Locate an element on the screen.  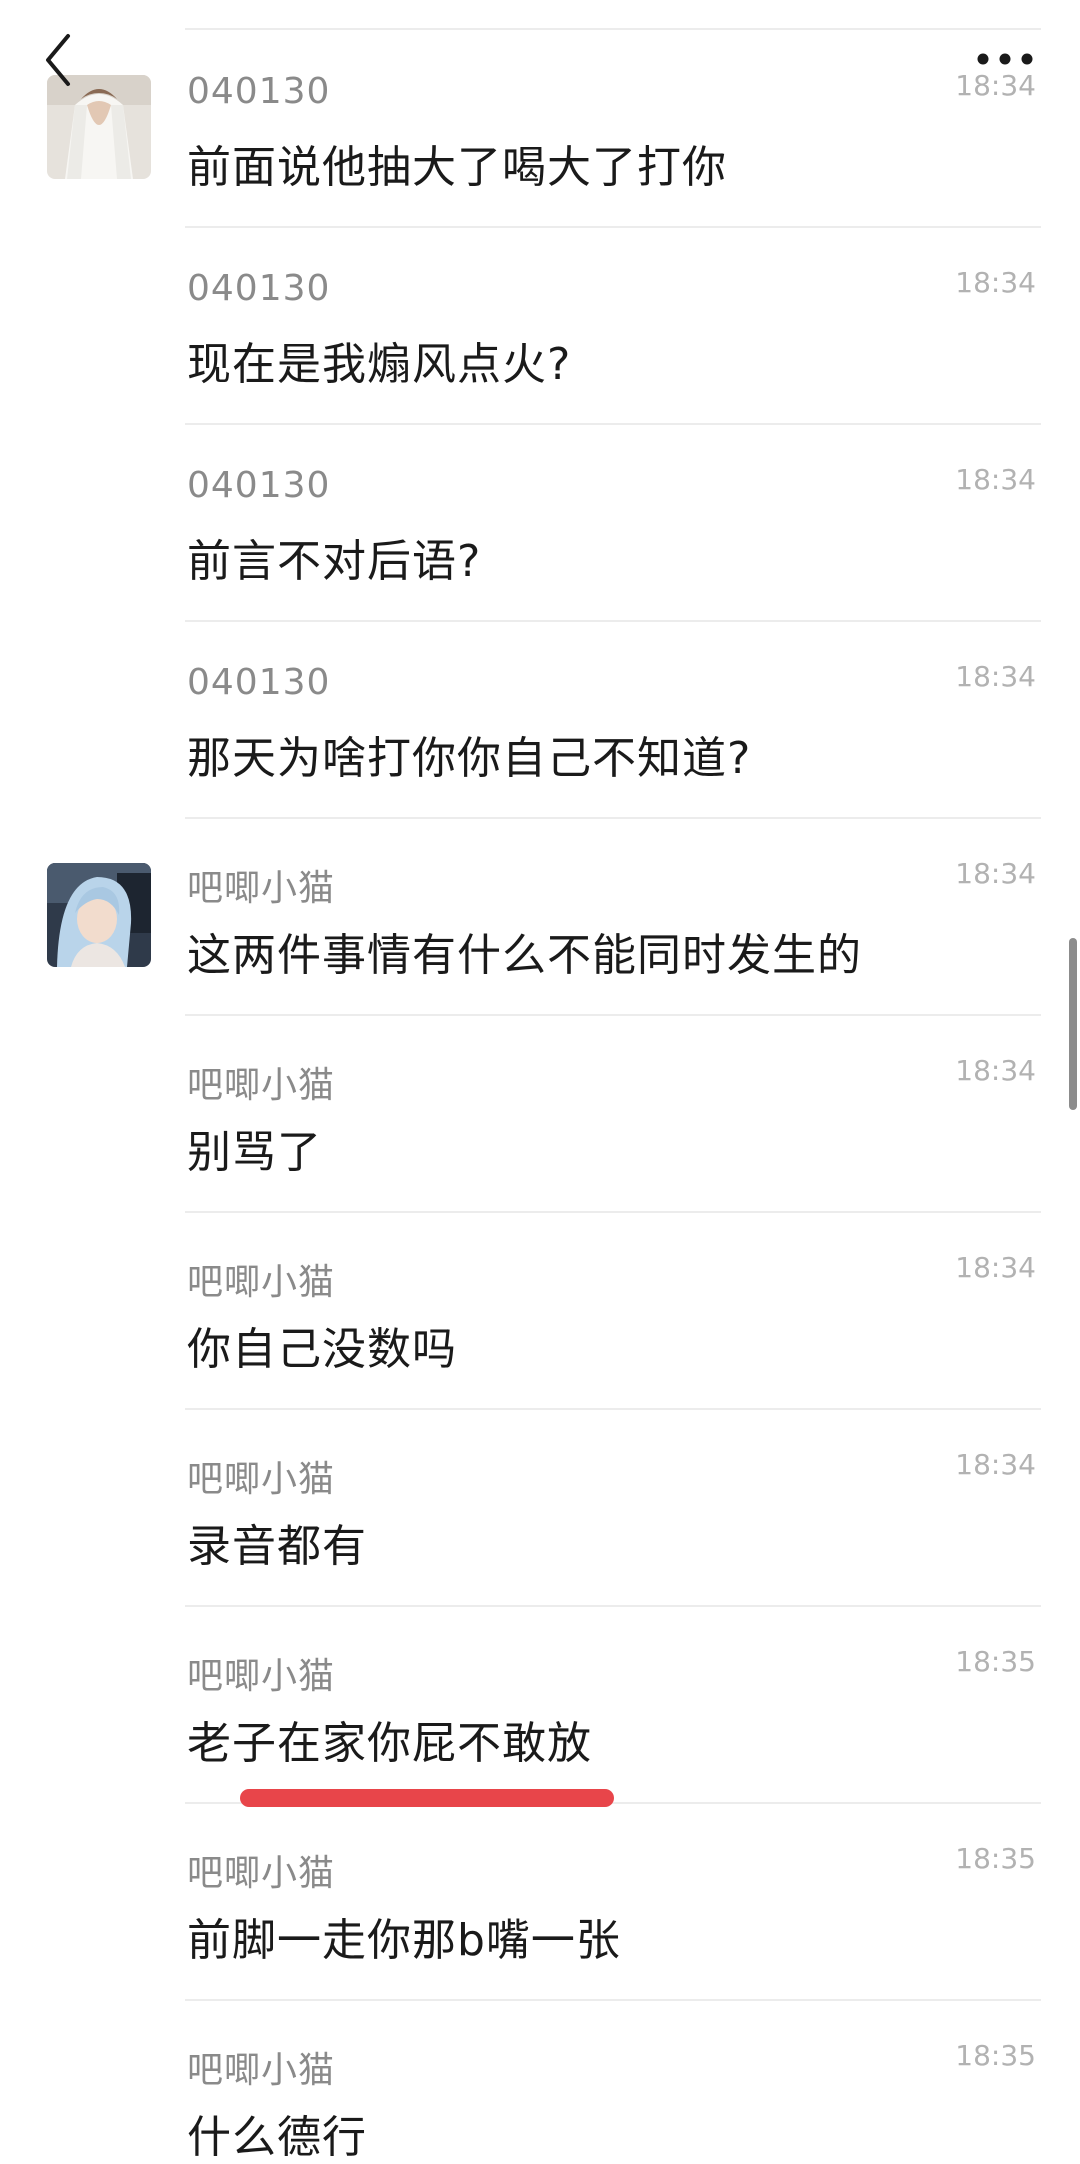
message-text: 前面说他抽大了喝大了打你 is located at coordinates (457, 167).